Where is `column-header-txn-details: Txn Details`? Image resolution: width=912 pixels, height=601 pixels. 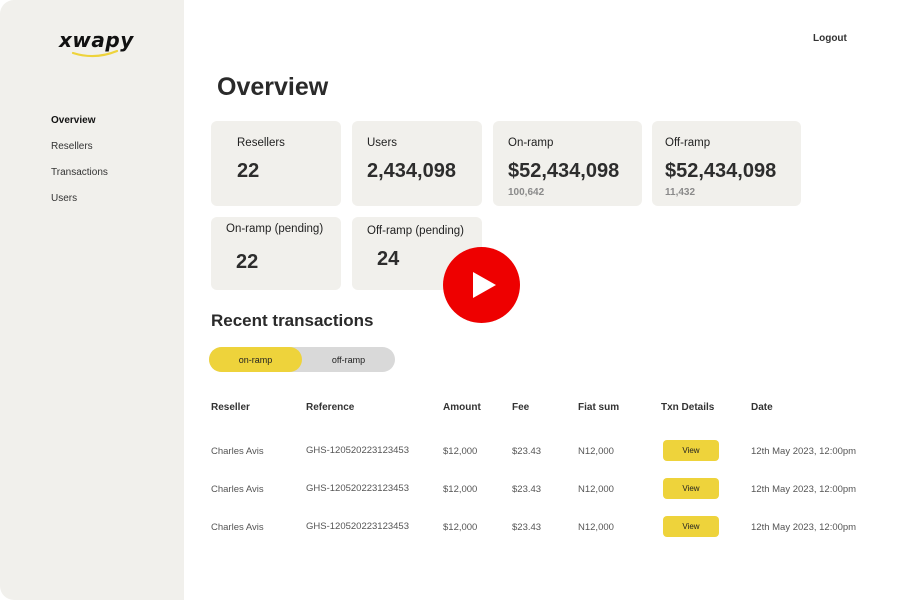
column-header-txn-details: Txn Details is located at coordinates (688, 407).